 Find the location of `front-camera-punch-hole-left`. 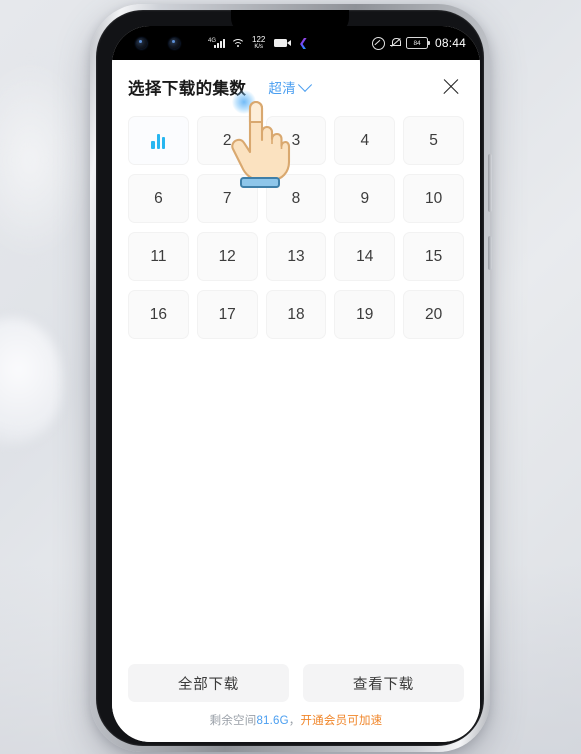

front-camera-punch-hole-left is located at coordinates (141, 43).